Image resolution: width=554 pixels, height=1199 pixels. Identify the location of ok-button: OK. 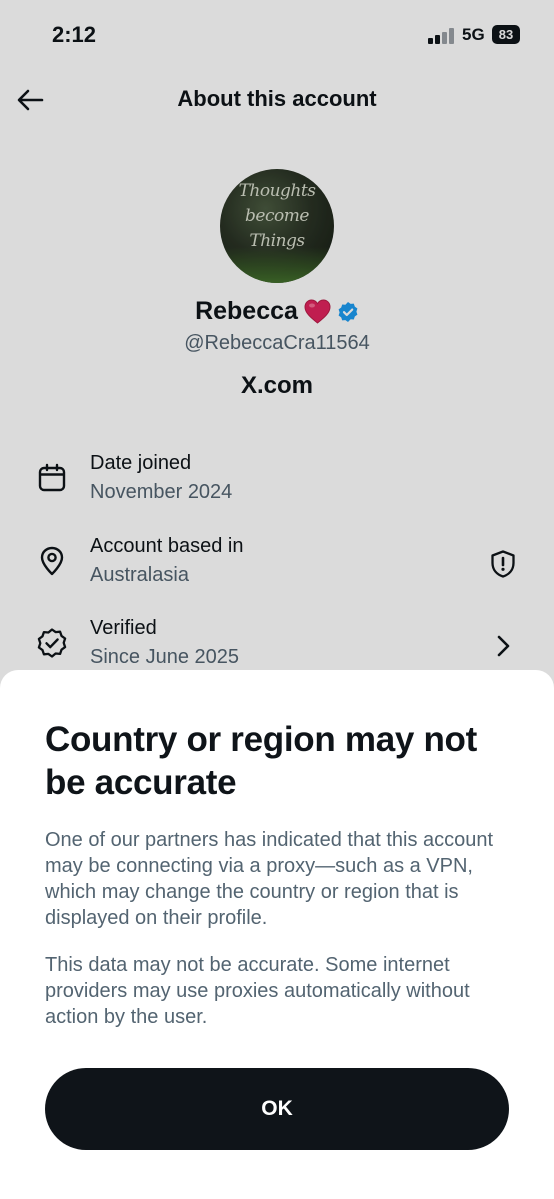
(277, 1109).